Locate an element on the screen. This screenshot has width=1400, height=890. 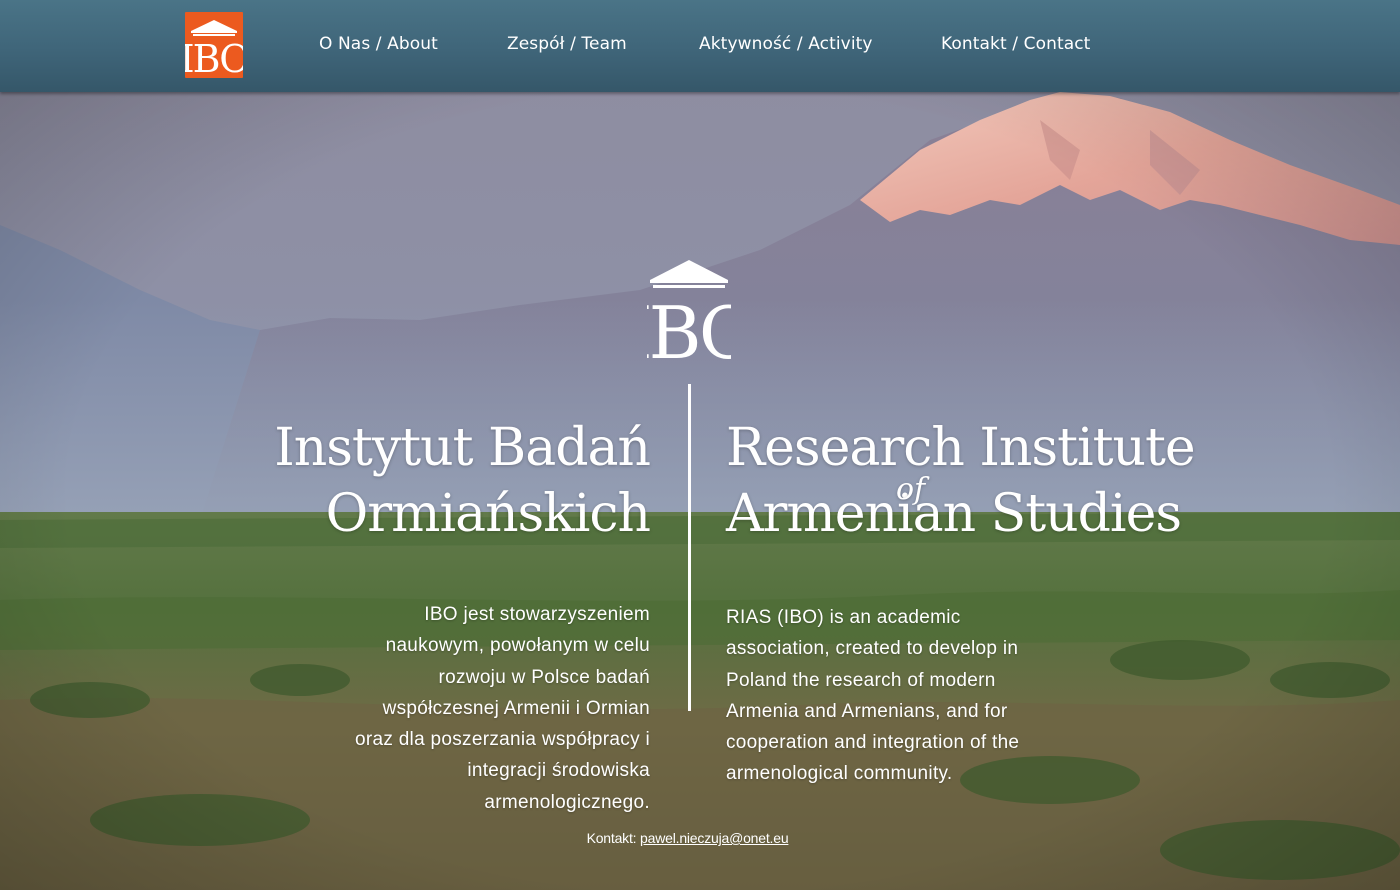
title-polish-line-2: Ormiańskich is located at coordinates (488, 513).